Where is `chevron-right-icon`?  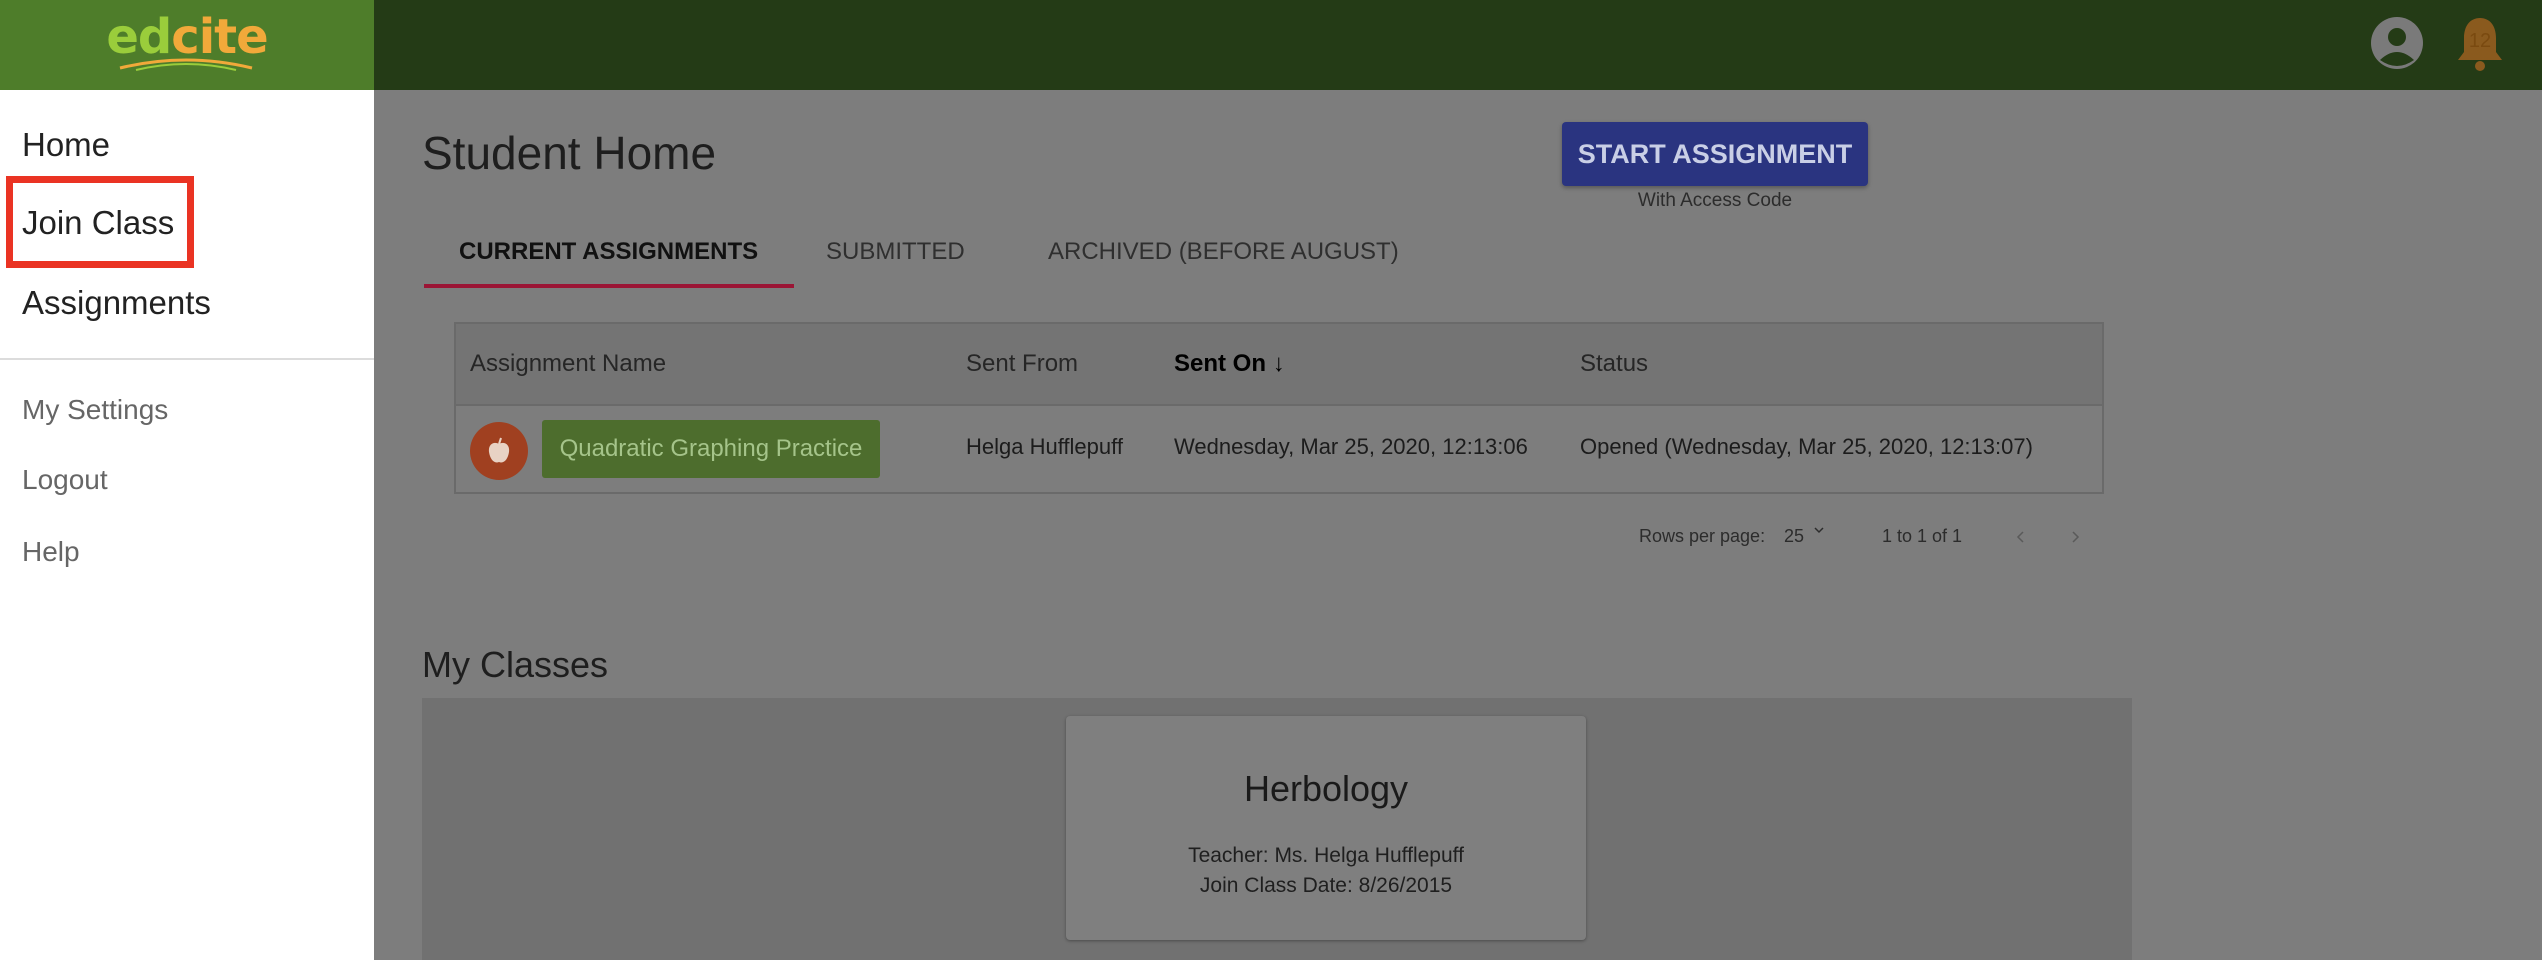
chevron-right-icon is located at coordinates (2075, 537).